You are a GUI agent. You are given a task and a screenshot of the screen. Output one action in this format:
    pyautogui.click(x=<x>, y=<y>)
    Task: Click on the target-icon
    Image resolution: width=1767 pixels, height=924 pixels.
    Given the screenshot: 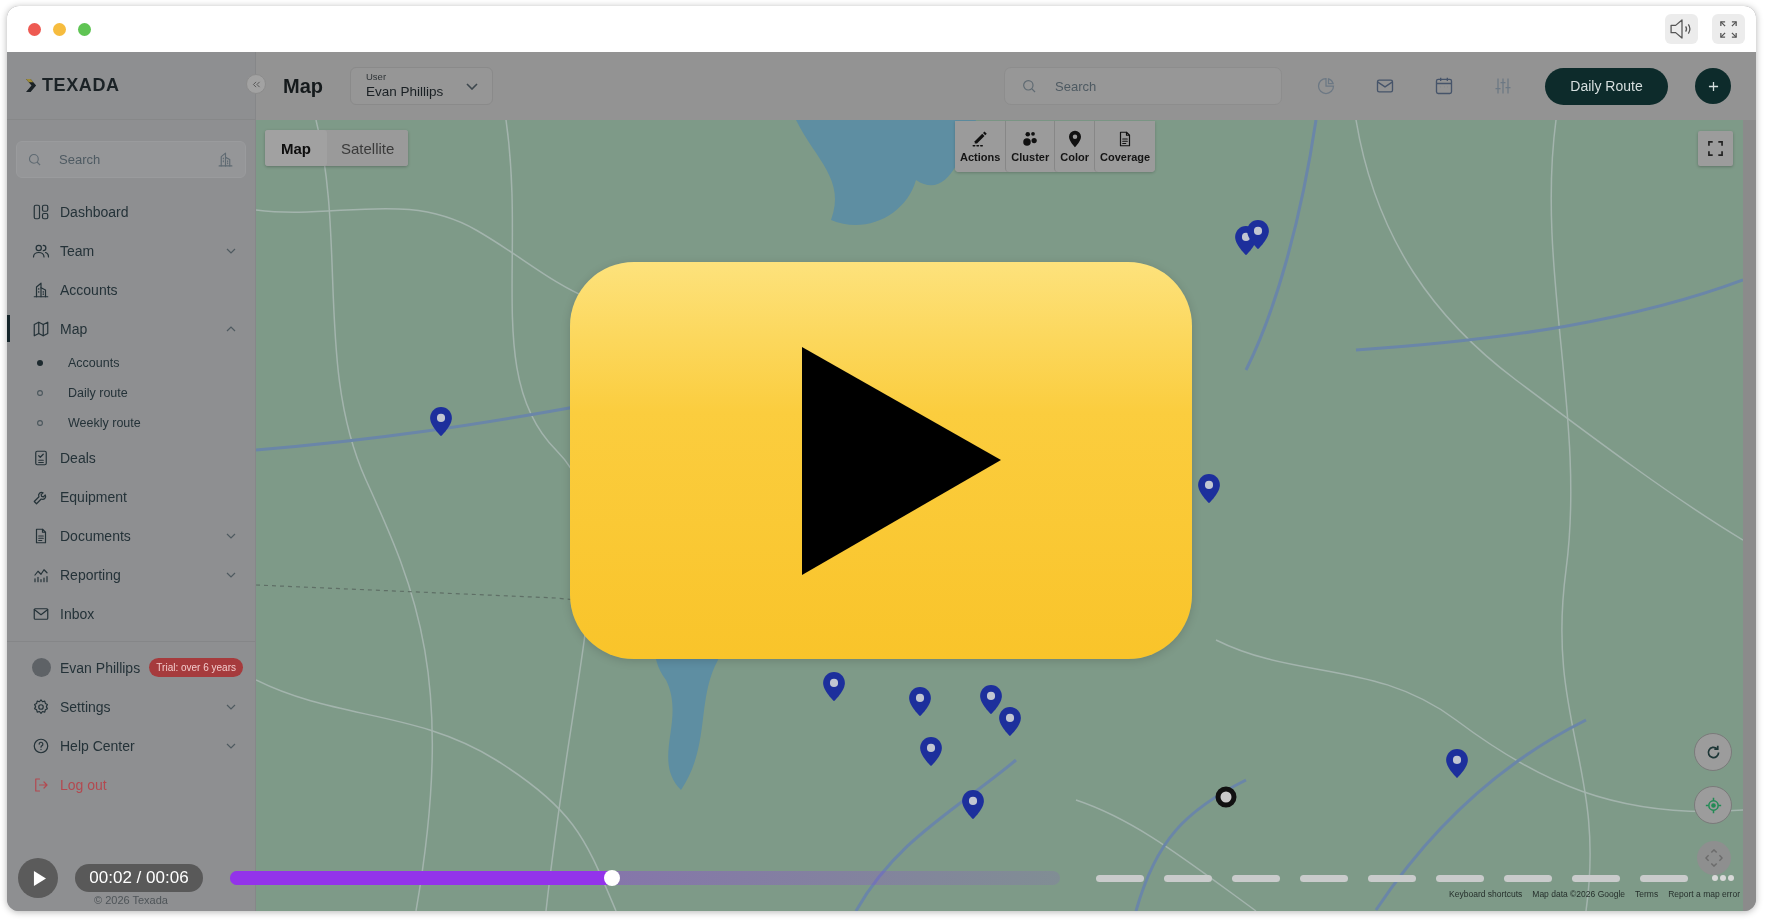 What is the action you would take?
    pyautogui.click(x=1713, y=805)
    